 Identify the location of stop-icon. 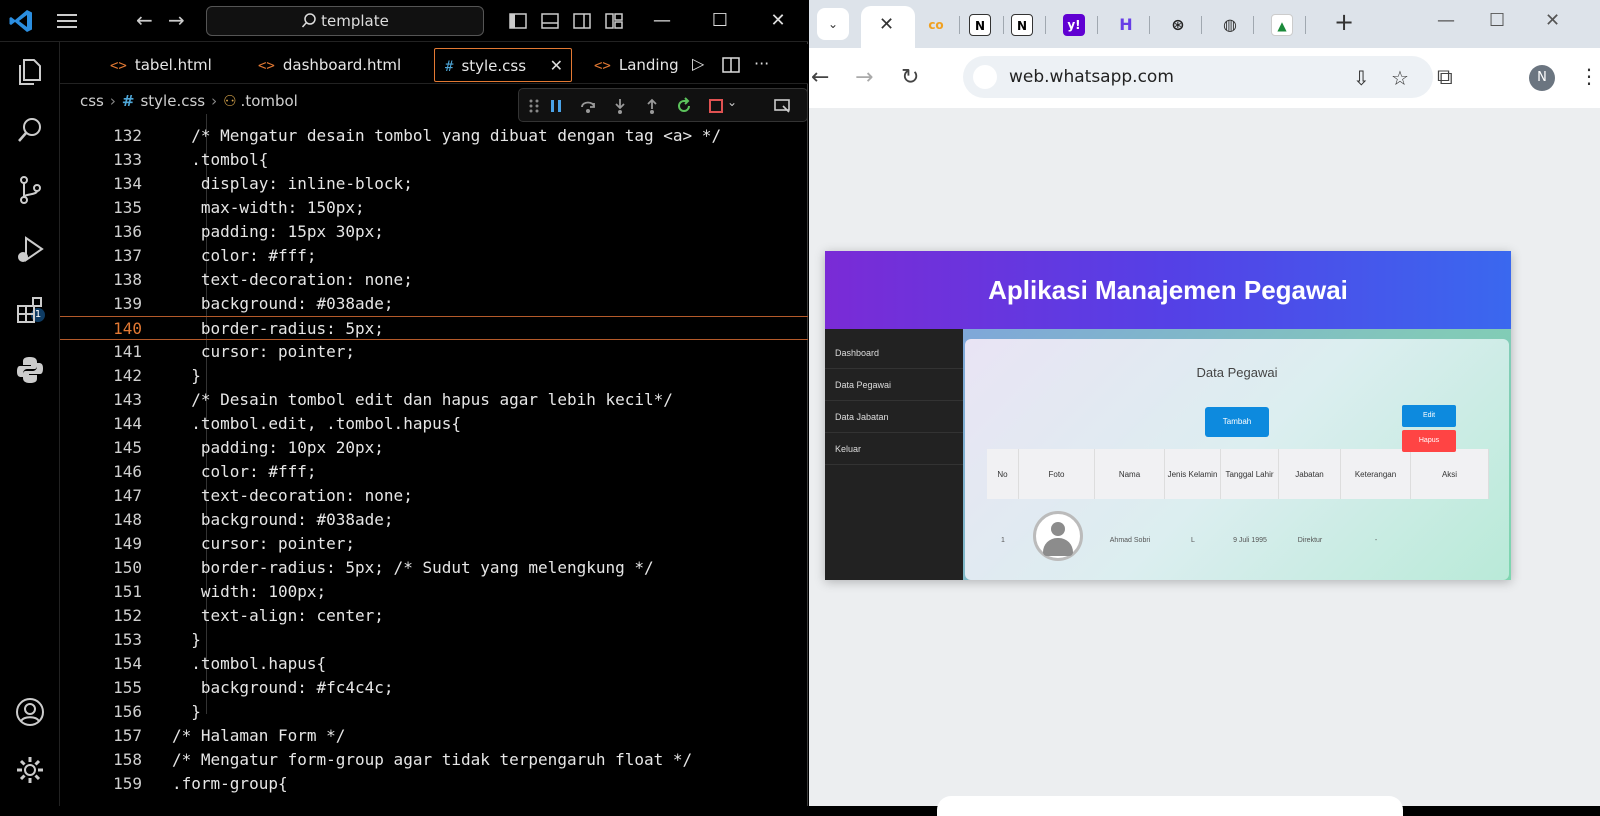
(716, 106).